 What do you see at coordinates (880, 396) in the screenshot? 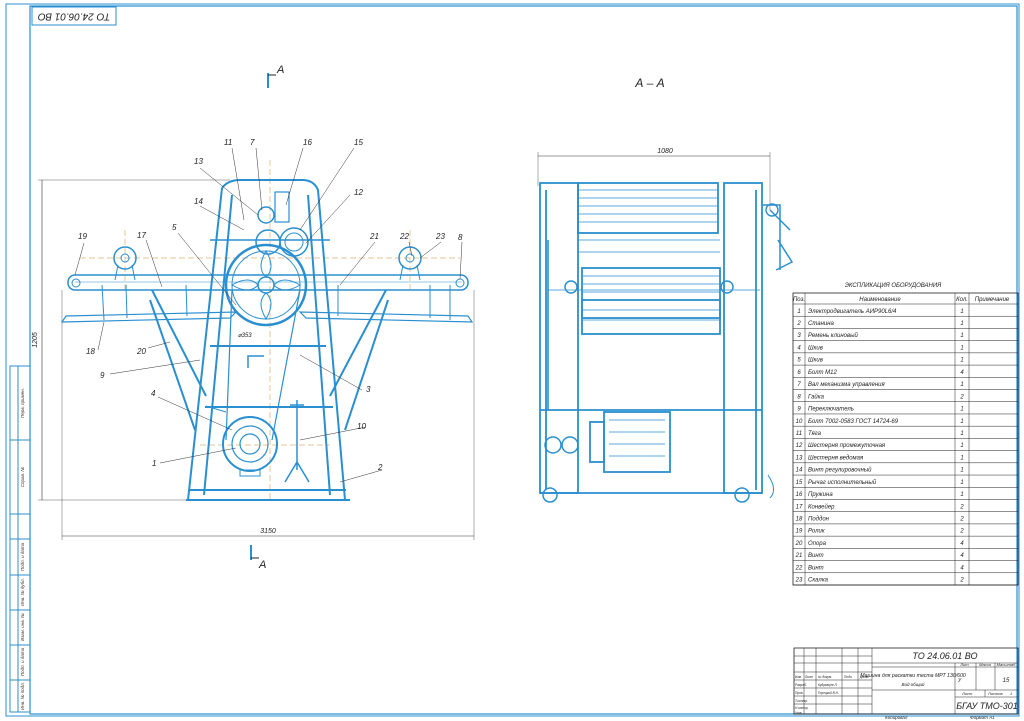
I see `table-row: 8 Гайка 2` at bounding box center [880, 396].